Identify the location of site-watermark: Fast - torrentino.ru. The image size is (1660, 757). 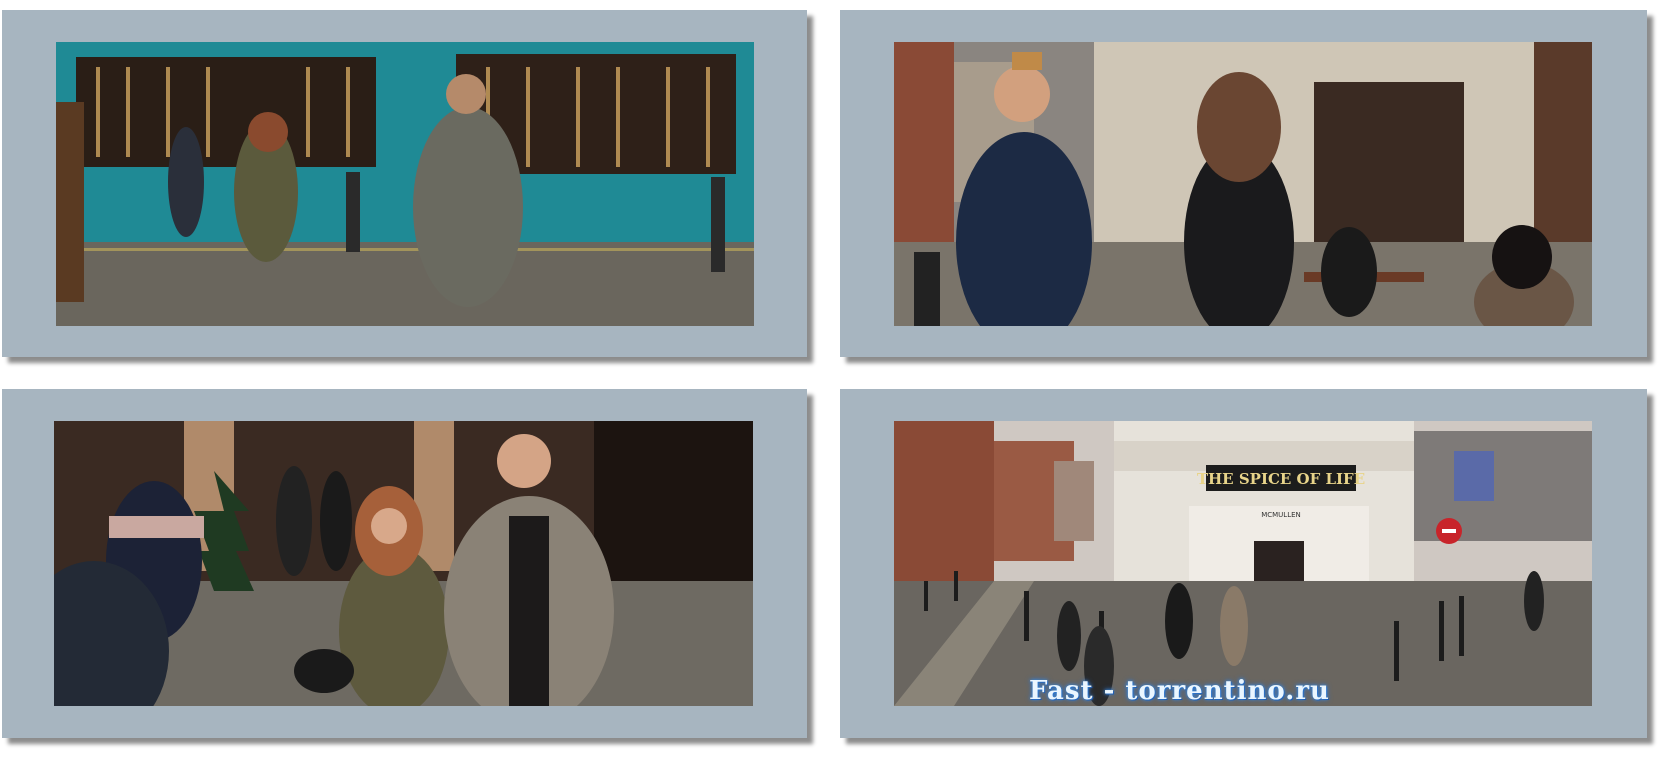
(1179, 691).